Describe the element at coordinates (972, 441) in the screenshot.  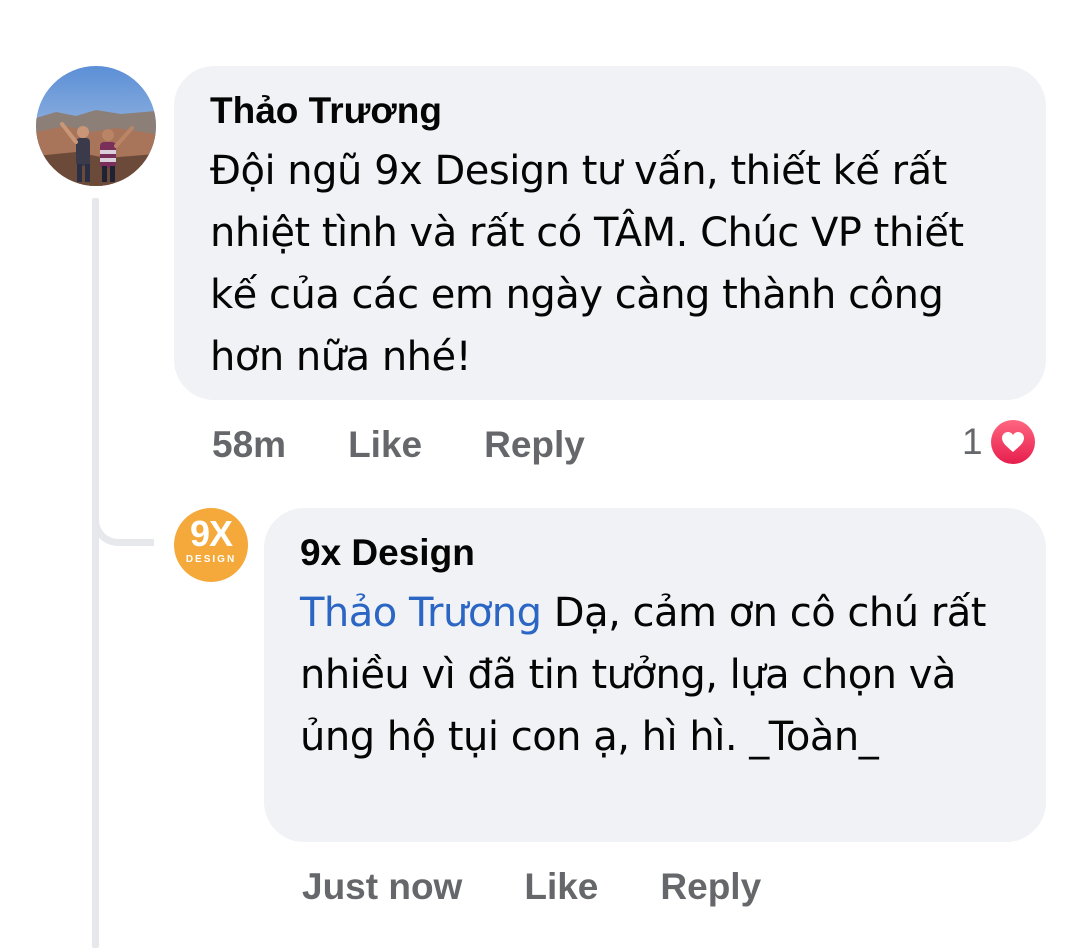
I see `reaction-count: 1` at that location.